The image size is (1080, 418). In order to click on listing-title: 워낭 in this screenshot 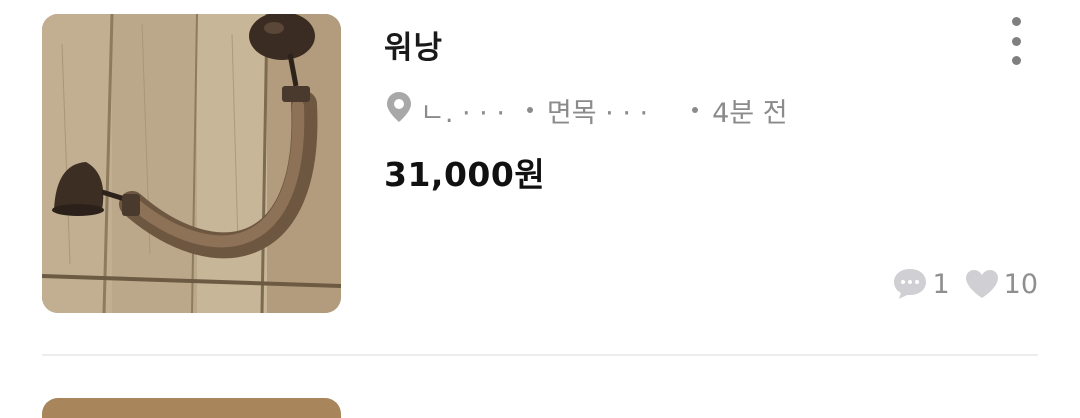, I will do `click(413, 44)`.